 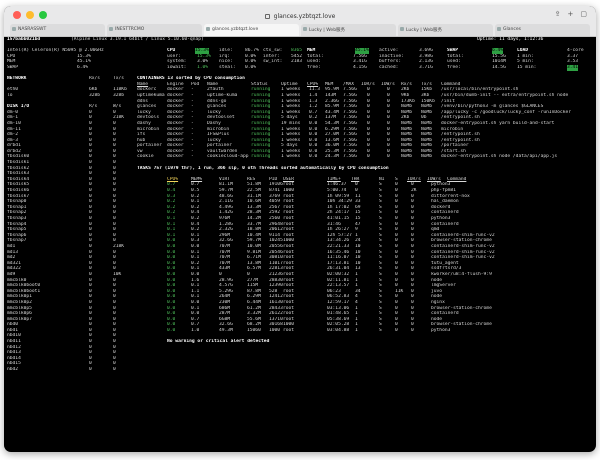 I want to click on disk-row: nbd2 0 0, so click(x=300, y=370).